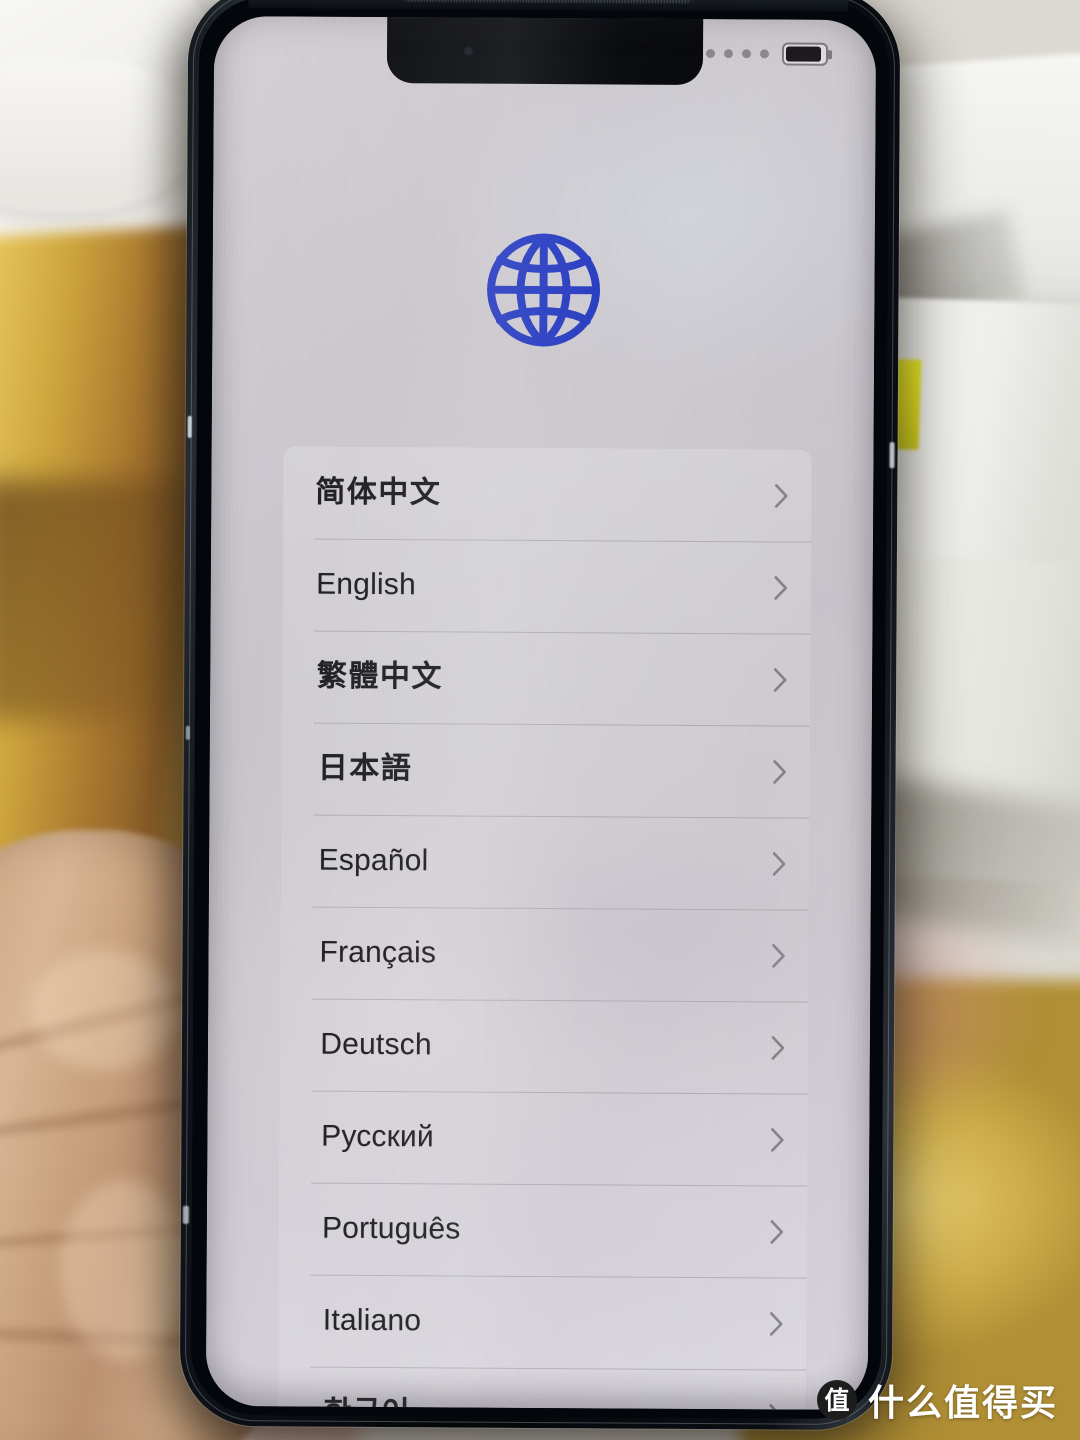 This screenshot has width=1080, height=1440. What do you see at coordinates (468, 51) in the screenshot?
I see `front-camera-icon` at bounding box center [468, 51].